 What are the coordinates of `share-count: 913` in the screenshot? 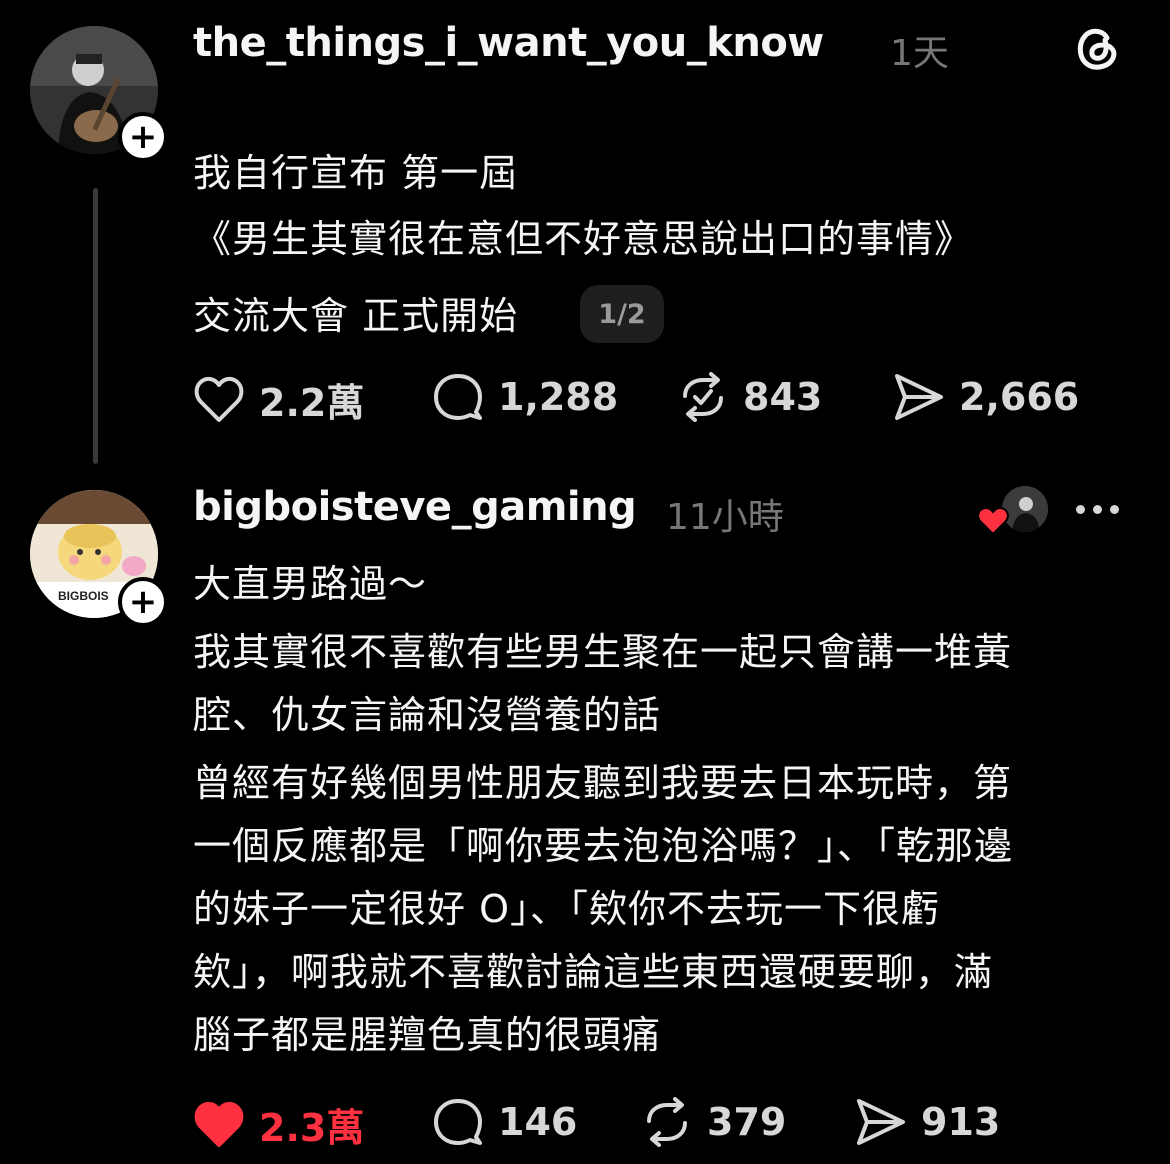 It's located at (961, 1122).